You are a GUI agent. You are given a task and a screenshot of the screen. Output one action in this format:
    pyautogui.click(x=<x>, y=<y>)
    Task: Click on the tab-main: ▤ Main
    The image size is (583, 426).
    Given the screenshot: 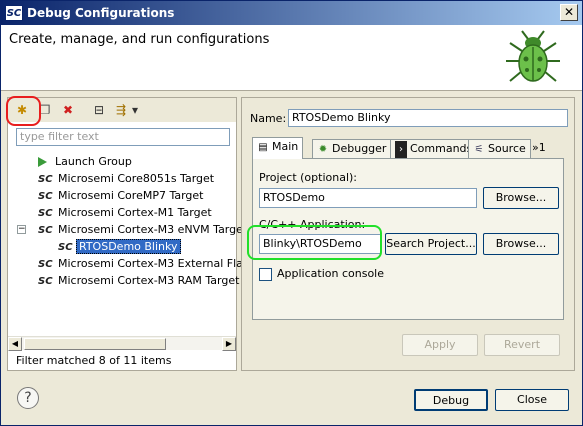 What is the action you would take?
    pyautogui.click(x=278, y=148)
    